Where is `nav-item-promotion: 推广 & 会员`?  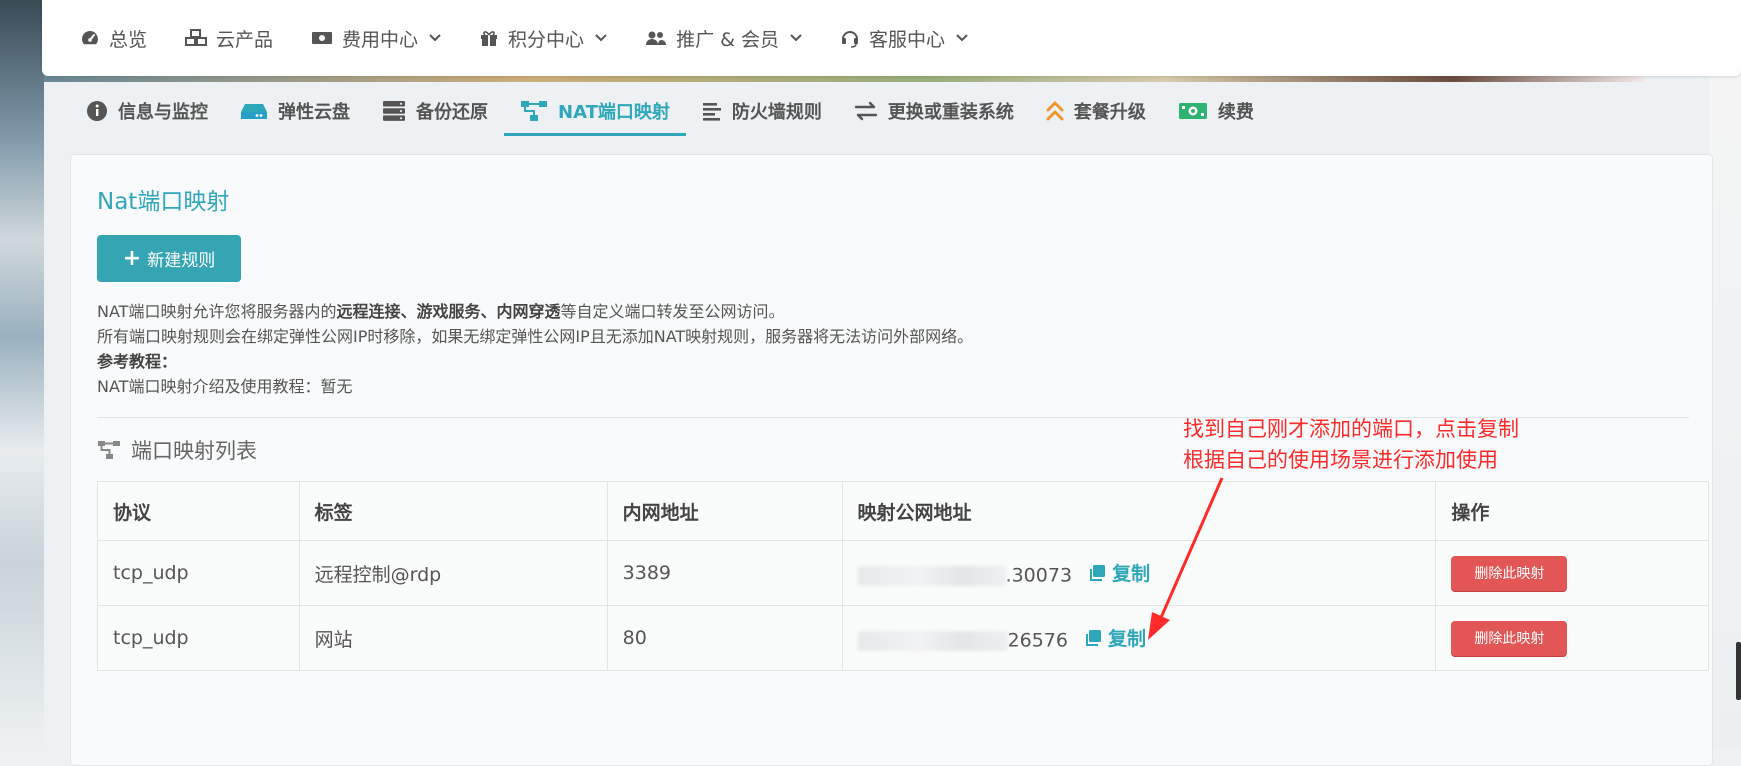
nav-item-promotion: 推广 & 会员 is located at coordinates (723, 38).